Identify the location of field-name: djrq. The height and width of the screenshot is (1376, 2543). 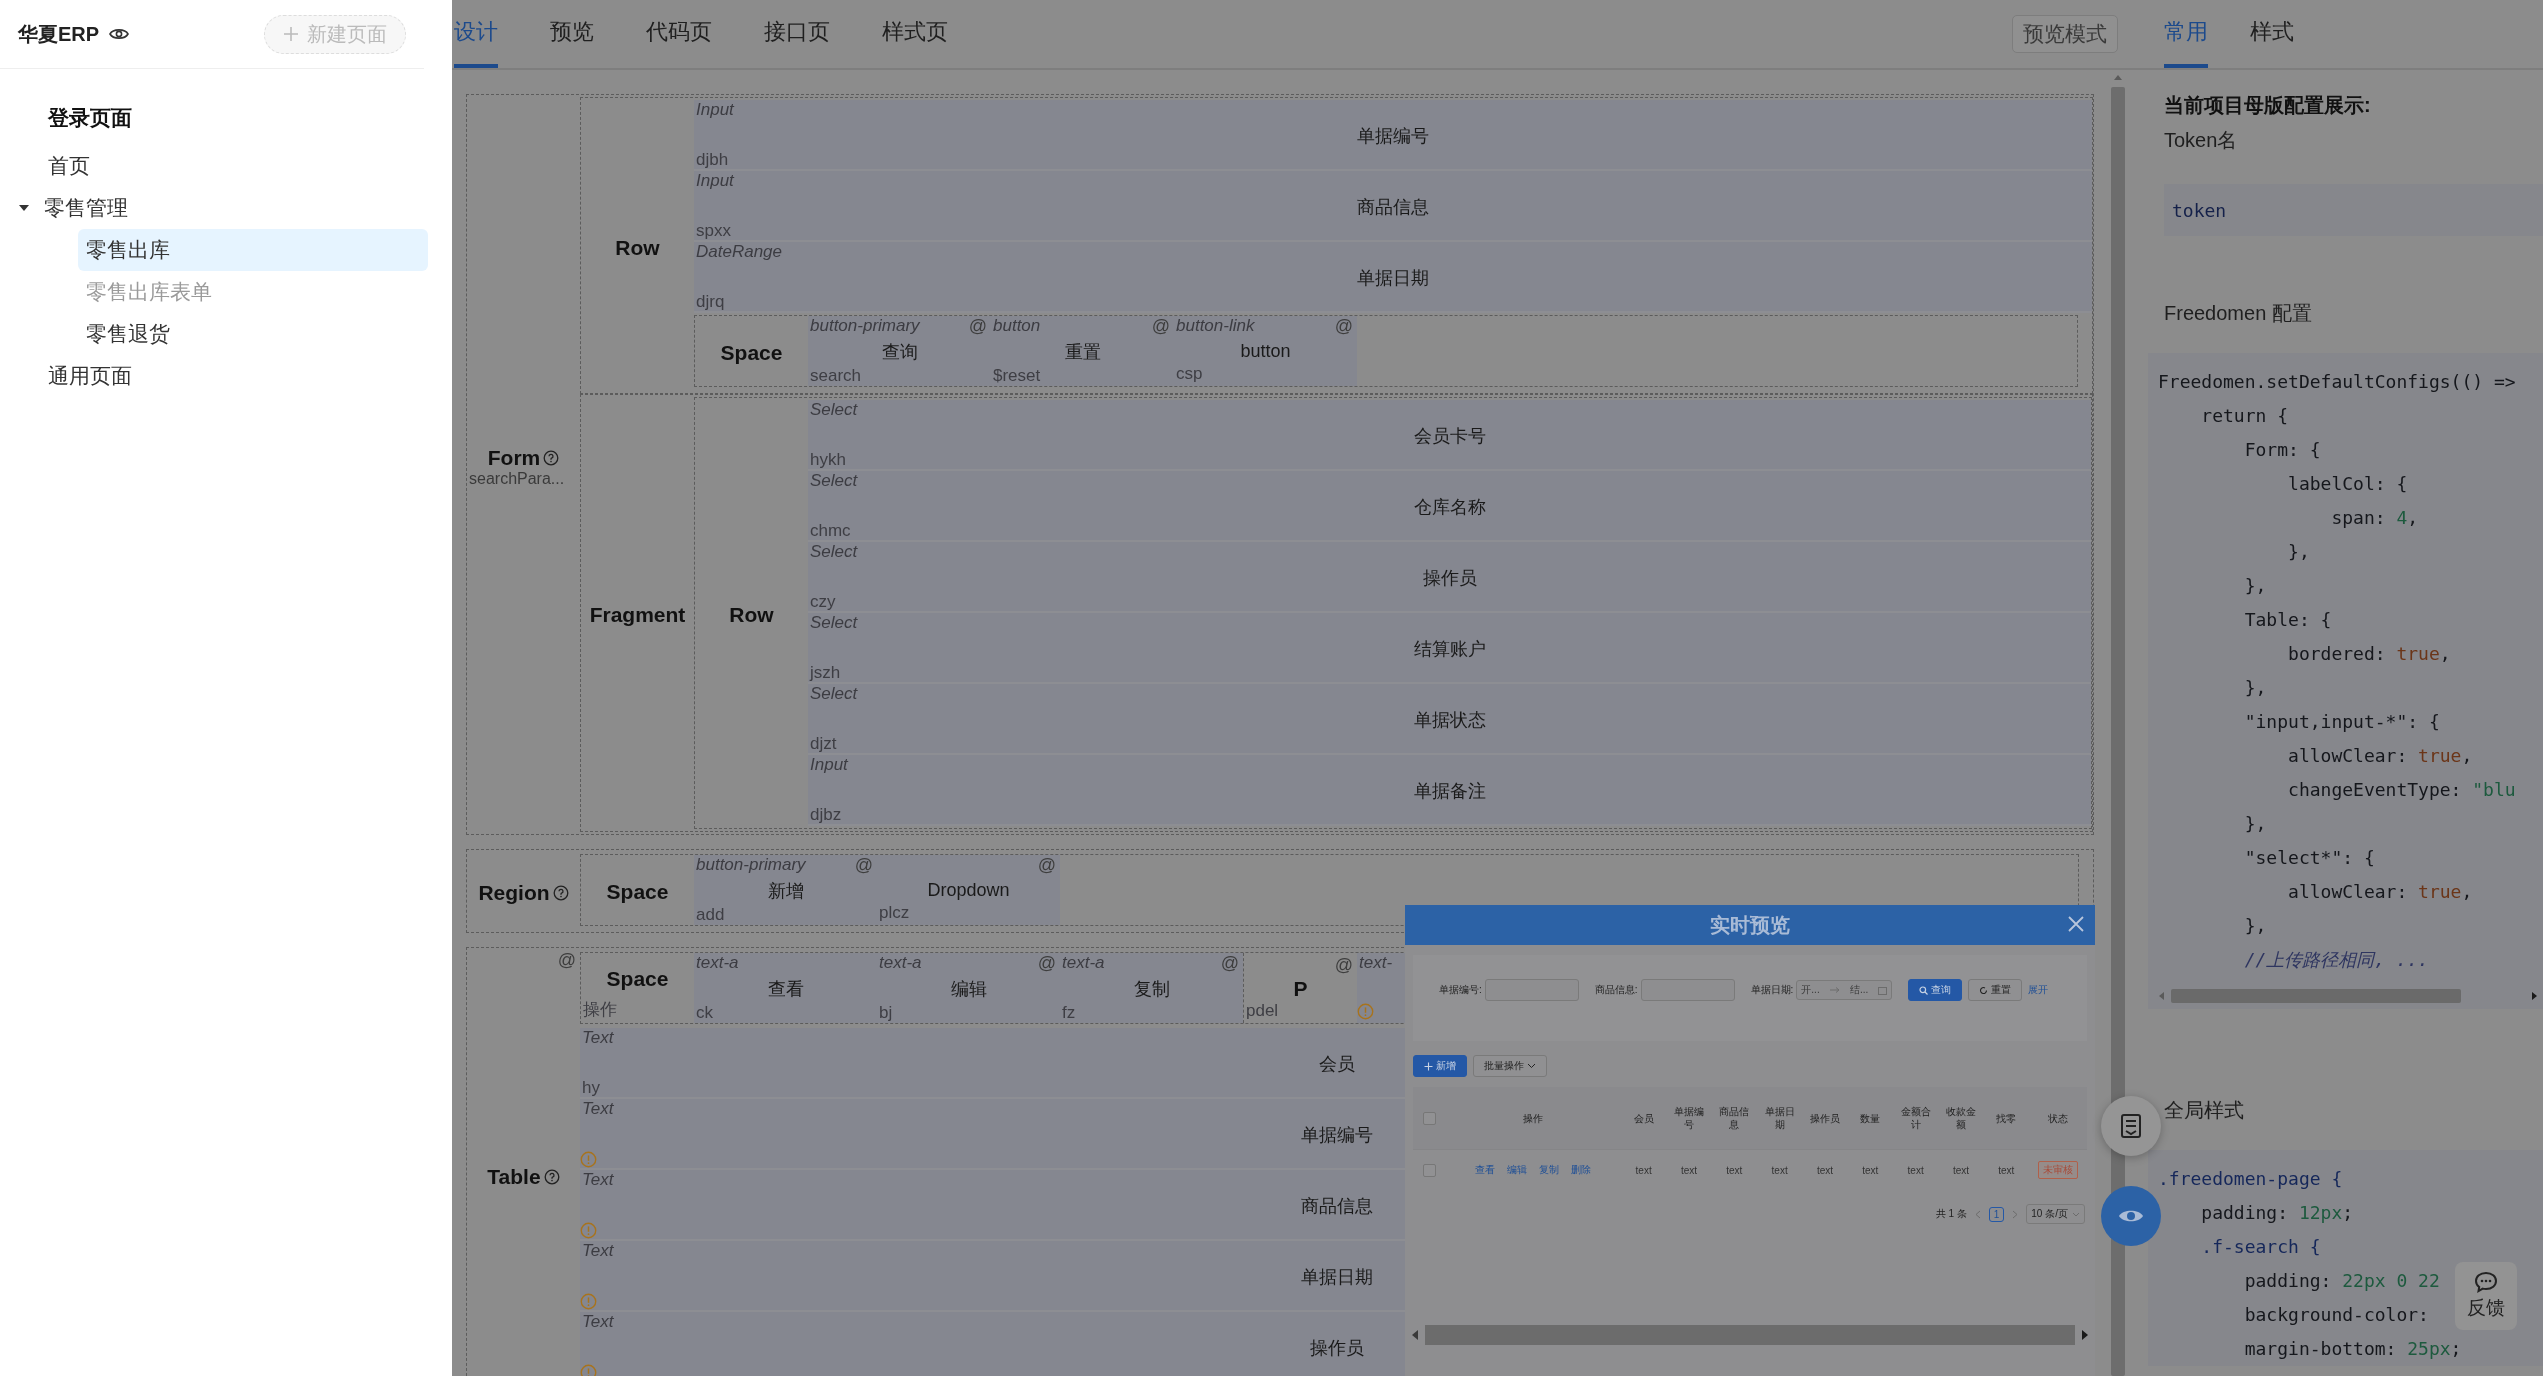
(710, 302).